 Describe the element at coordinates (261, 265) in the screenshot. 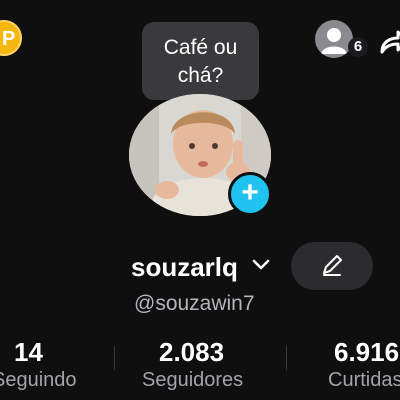

I see `chevron-down-icon` at that location.